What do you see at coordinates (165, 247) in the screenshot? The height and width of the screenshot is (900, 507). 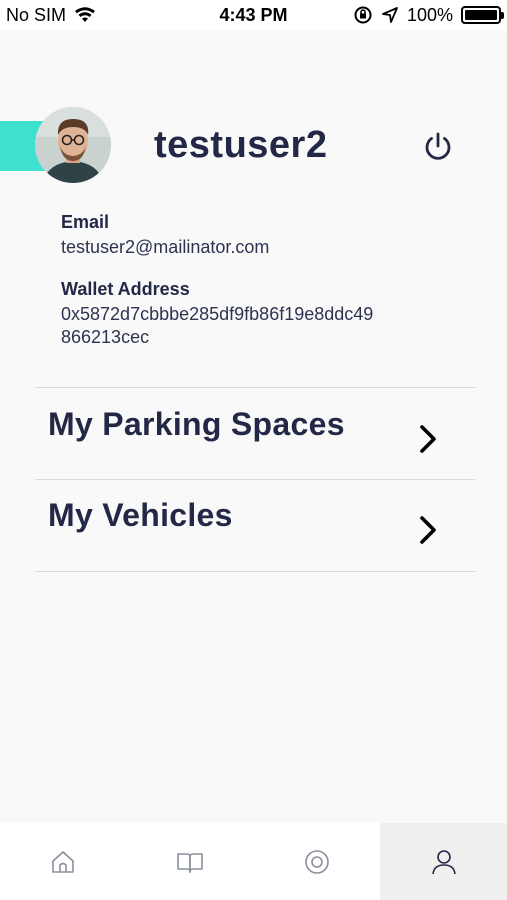 I see `email-value: testuser2@mailinator.com` at bounding box center [165, 247].